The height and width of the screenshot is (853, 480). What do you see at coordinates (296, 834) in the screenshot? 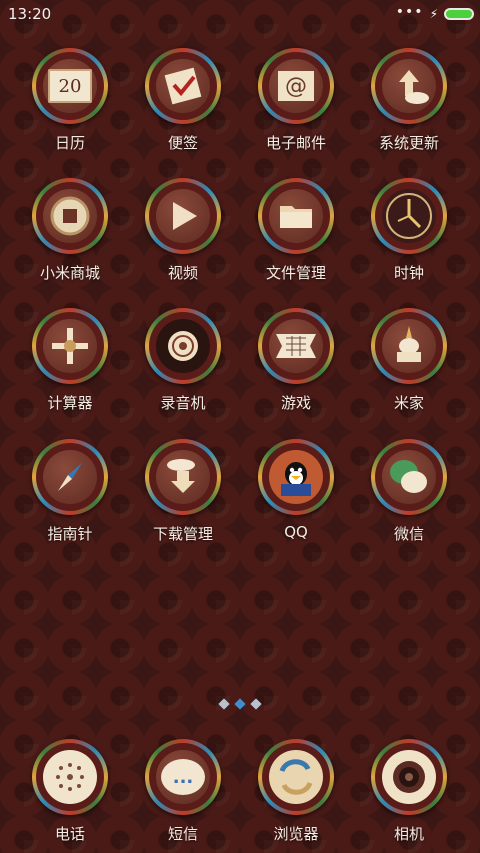
I see `app-label: 浏览器` at bounding box center [296, 834].